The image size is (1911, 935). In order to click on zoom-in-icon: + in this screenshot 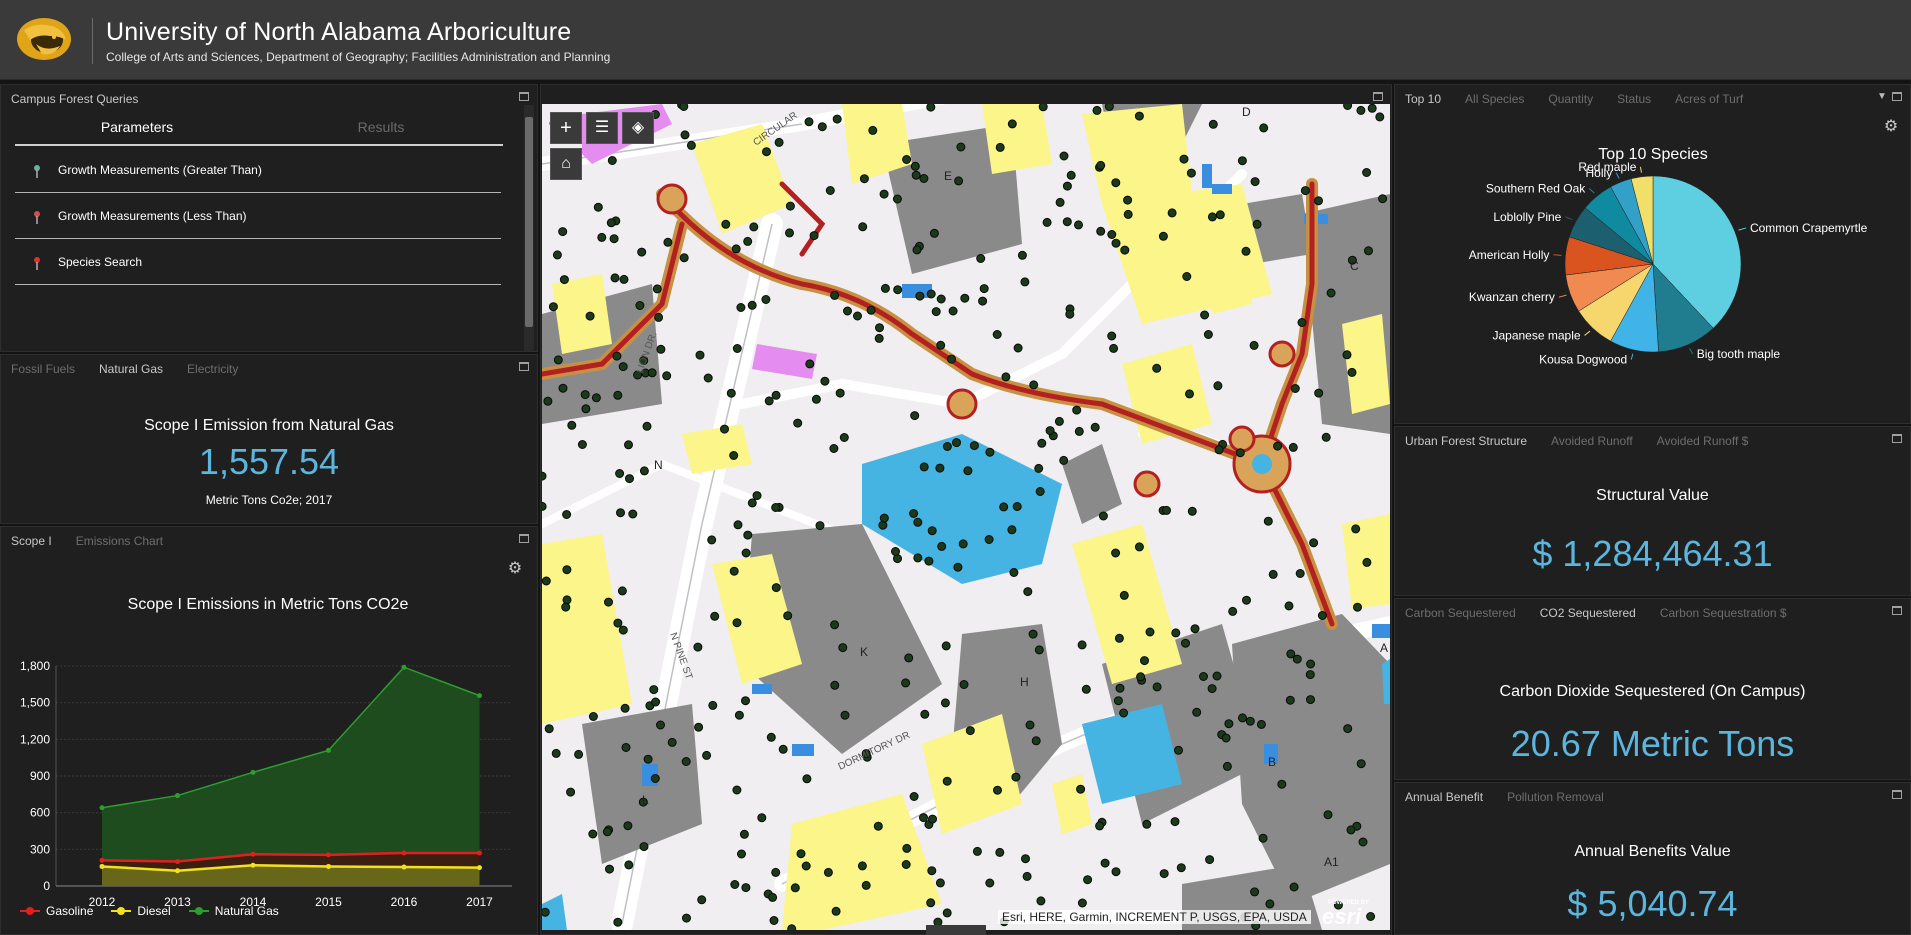, I will do `click(566, 128)`.